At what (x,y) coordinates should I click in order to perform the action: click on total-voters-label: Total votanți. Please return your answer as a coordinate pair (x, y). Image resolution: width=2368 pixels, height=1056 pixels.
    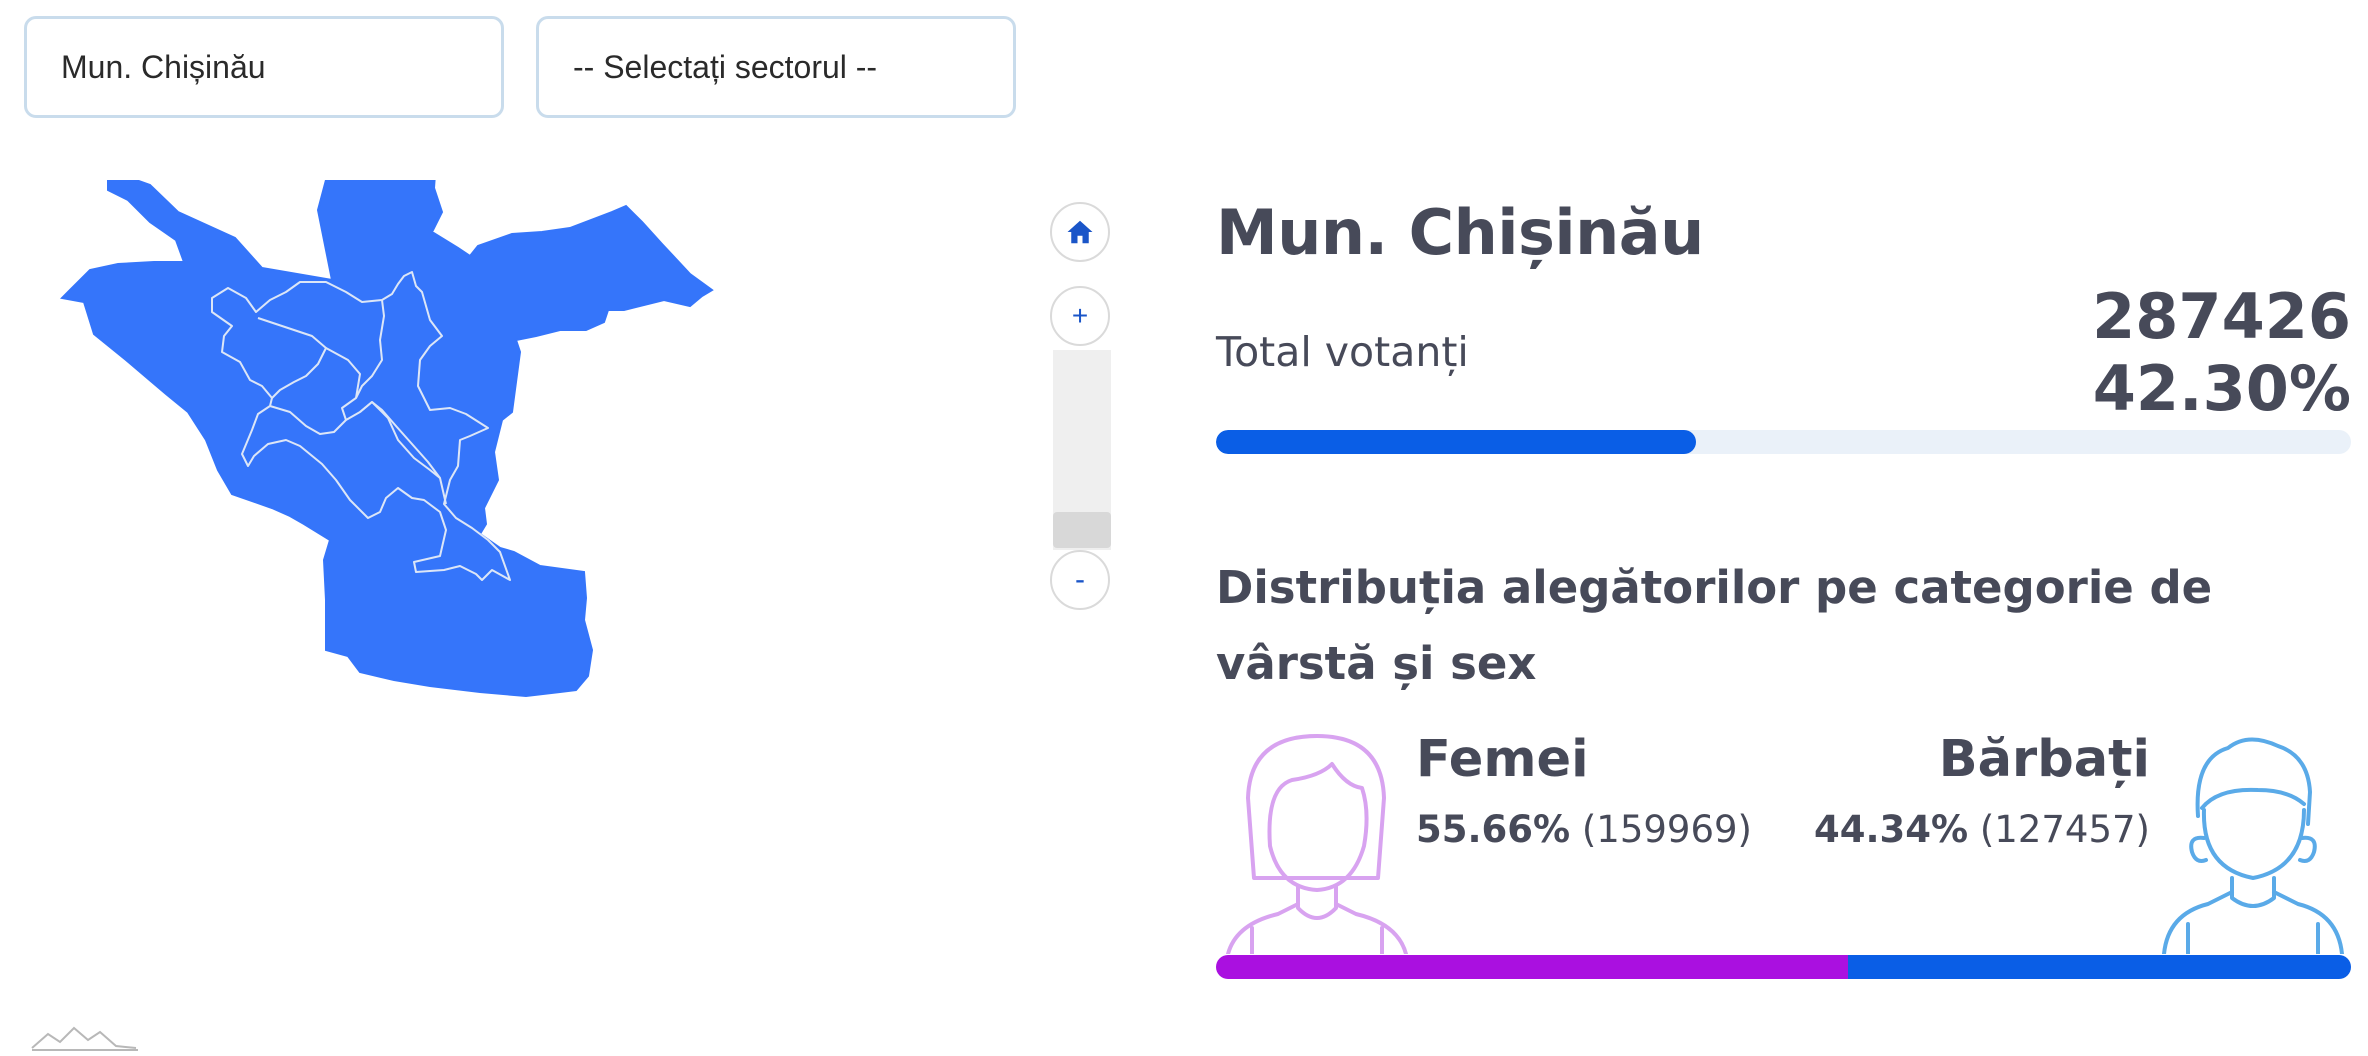
    Looking at the image, I should click on (1342, 352).